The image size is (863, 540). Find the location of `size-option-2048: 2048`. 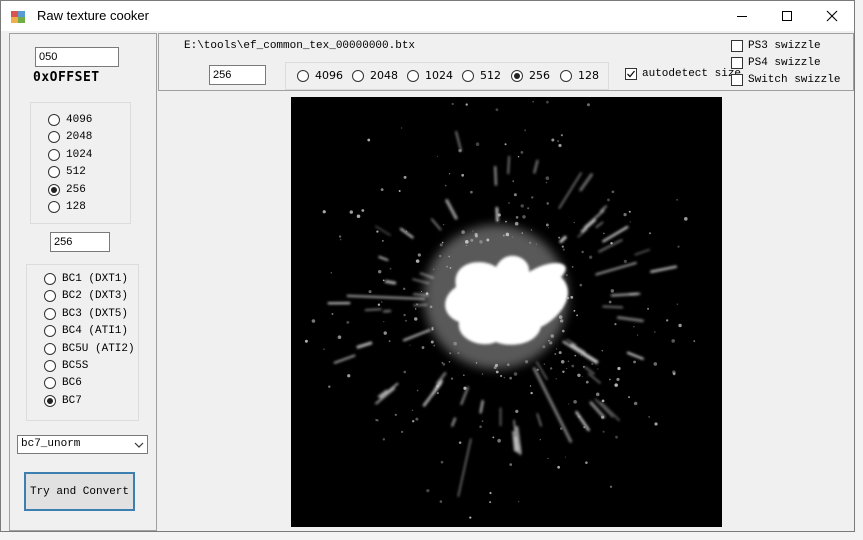

size-option-2048: 2048 is located at coordinates (70, 137).